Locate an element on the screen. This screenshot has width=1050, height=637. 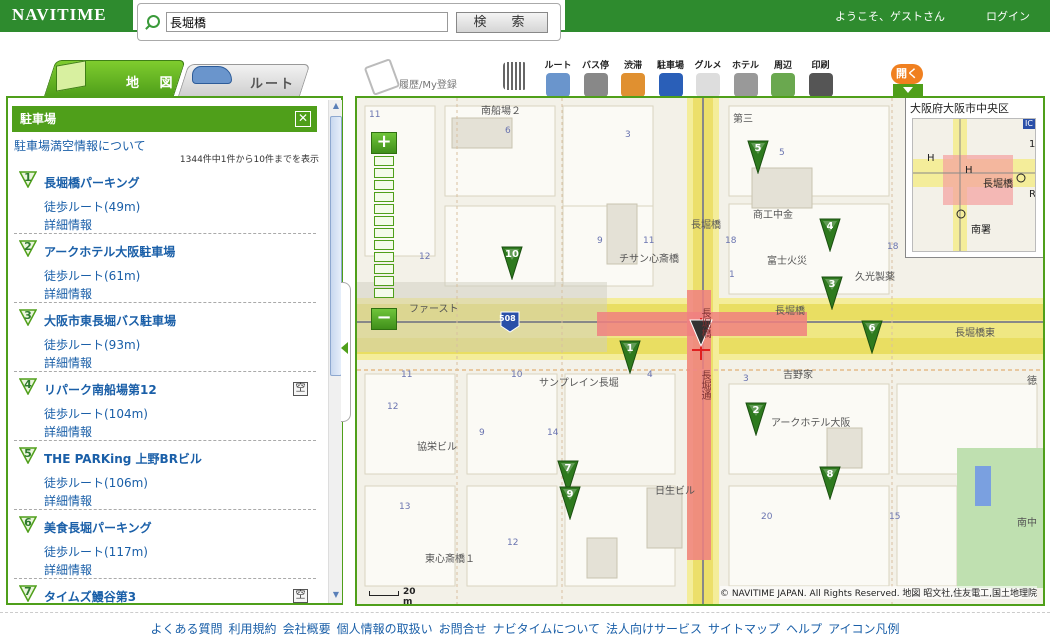
qr-code-button is located at coordinates (515, 78).